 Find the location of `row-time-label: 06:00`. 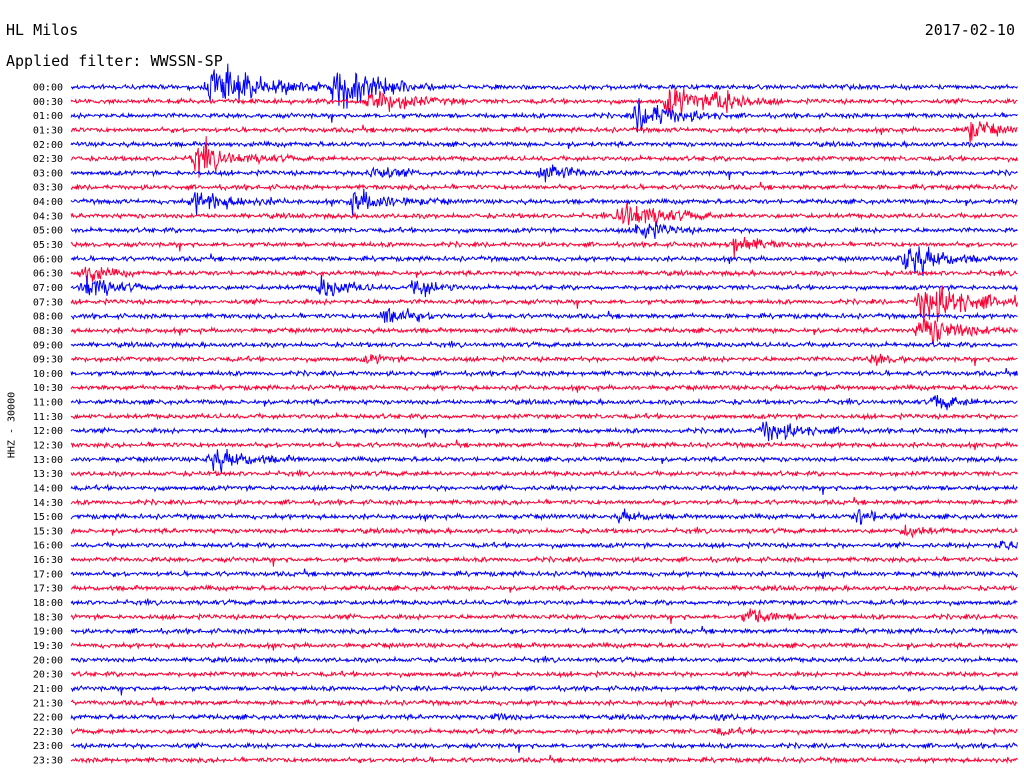

row-time-label: 06:00 is located at coordinates (48, 259).